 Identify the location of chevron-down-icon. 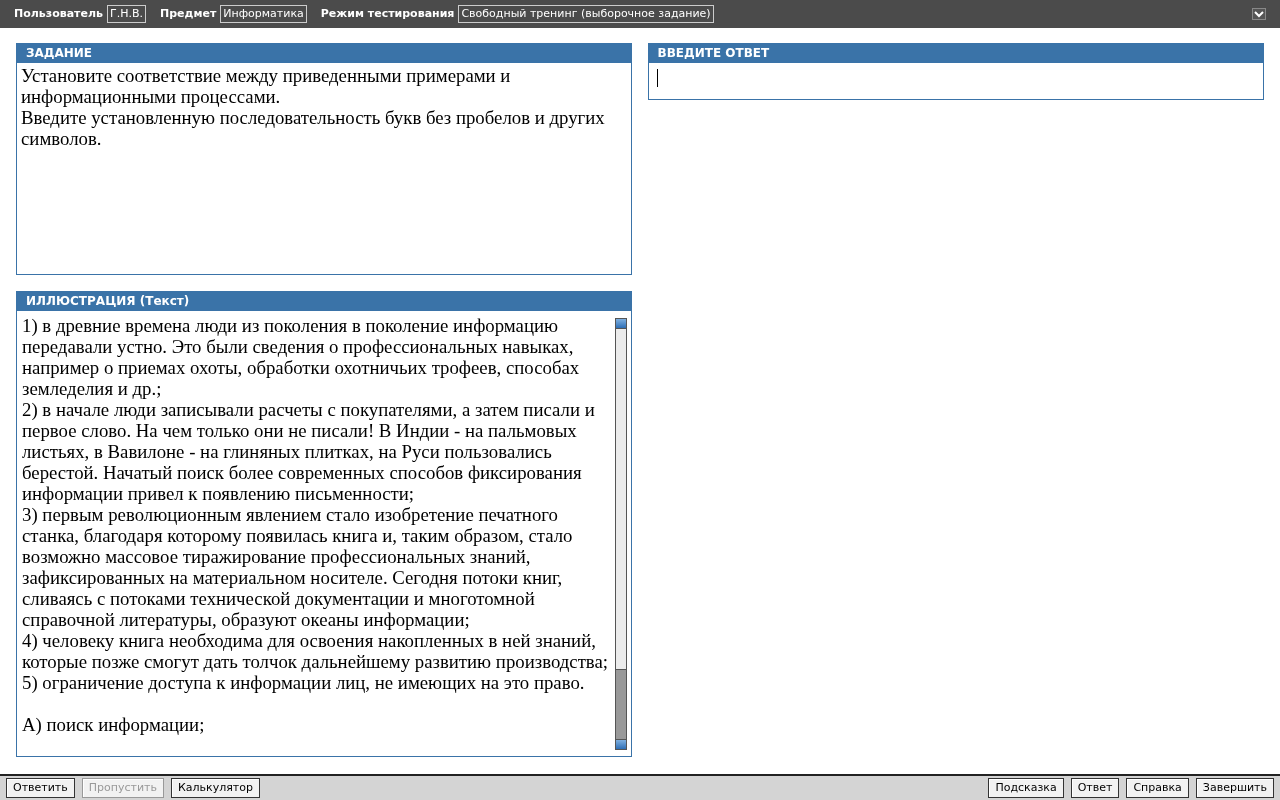
(1259, 14).